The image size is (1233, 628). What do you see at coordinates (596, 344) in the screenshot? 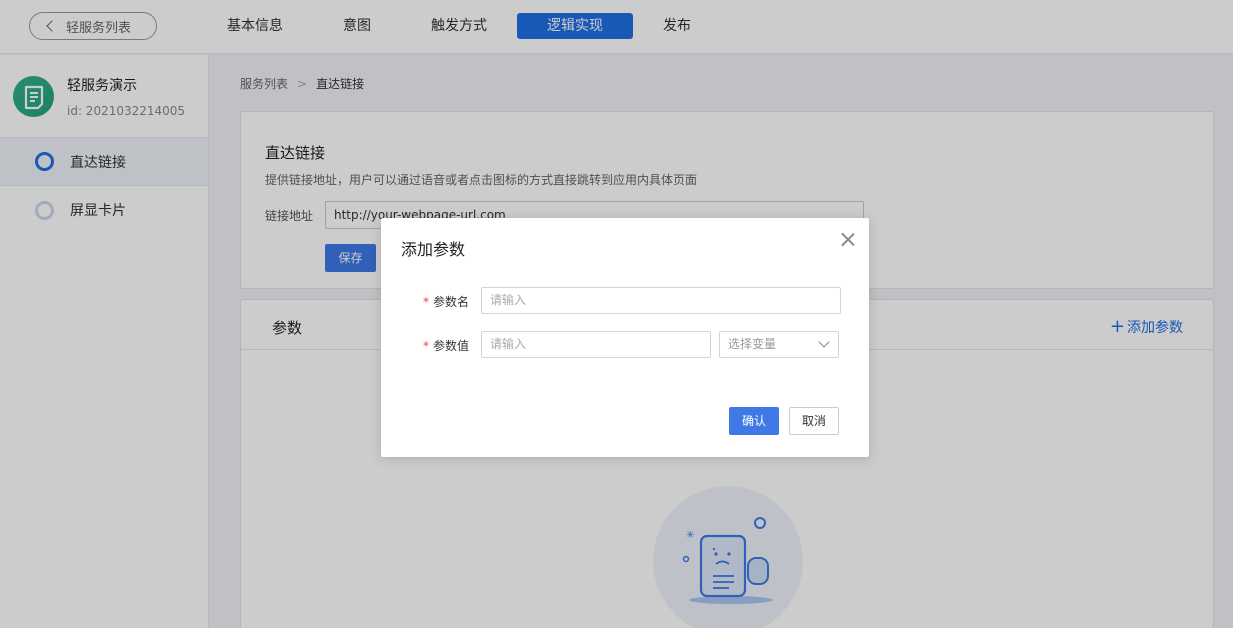
I see `param-value-input: 请输入` at bounding box center [596, 344].